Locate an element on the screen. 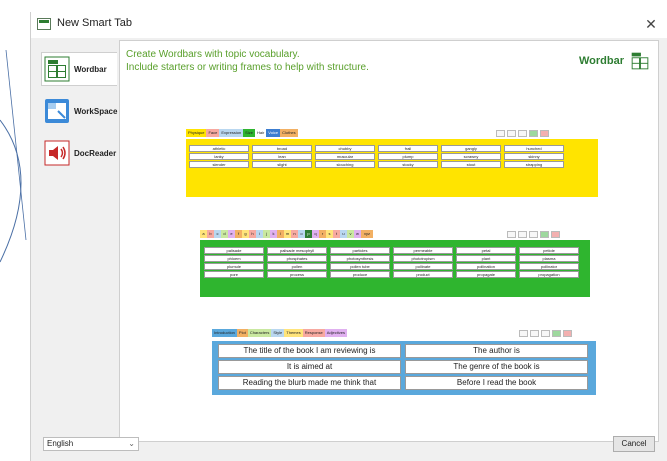 Image resolution: width=667 pixels, height=461 pixels. word-cell: propagate is located at coordinates (486, 274).